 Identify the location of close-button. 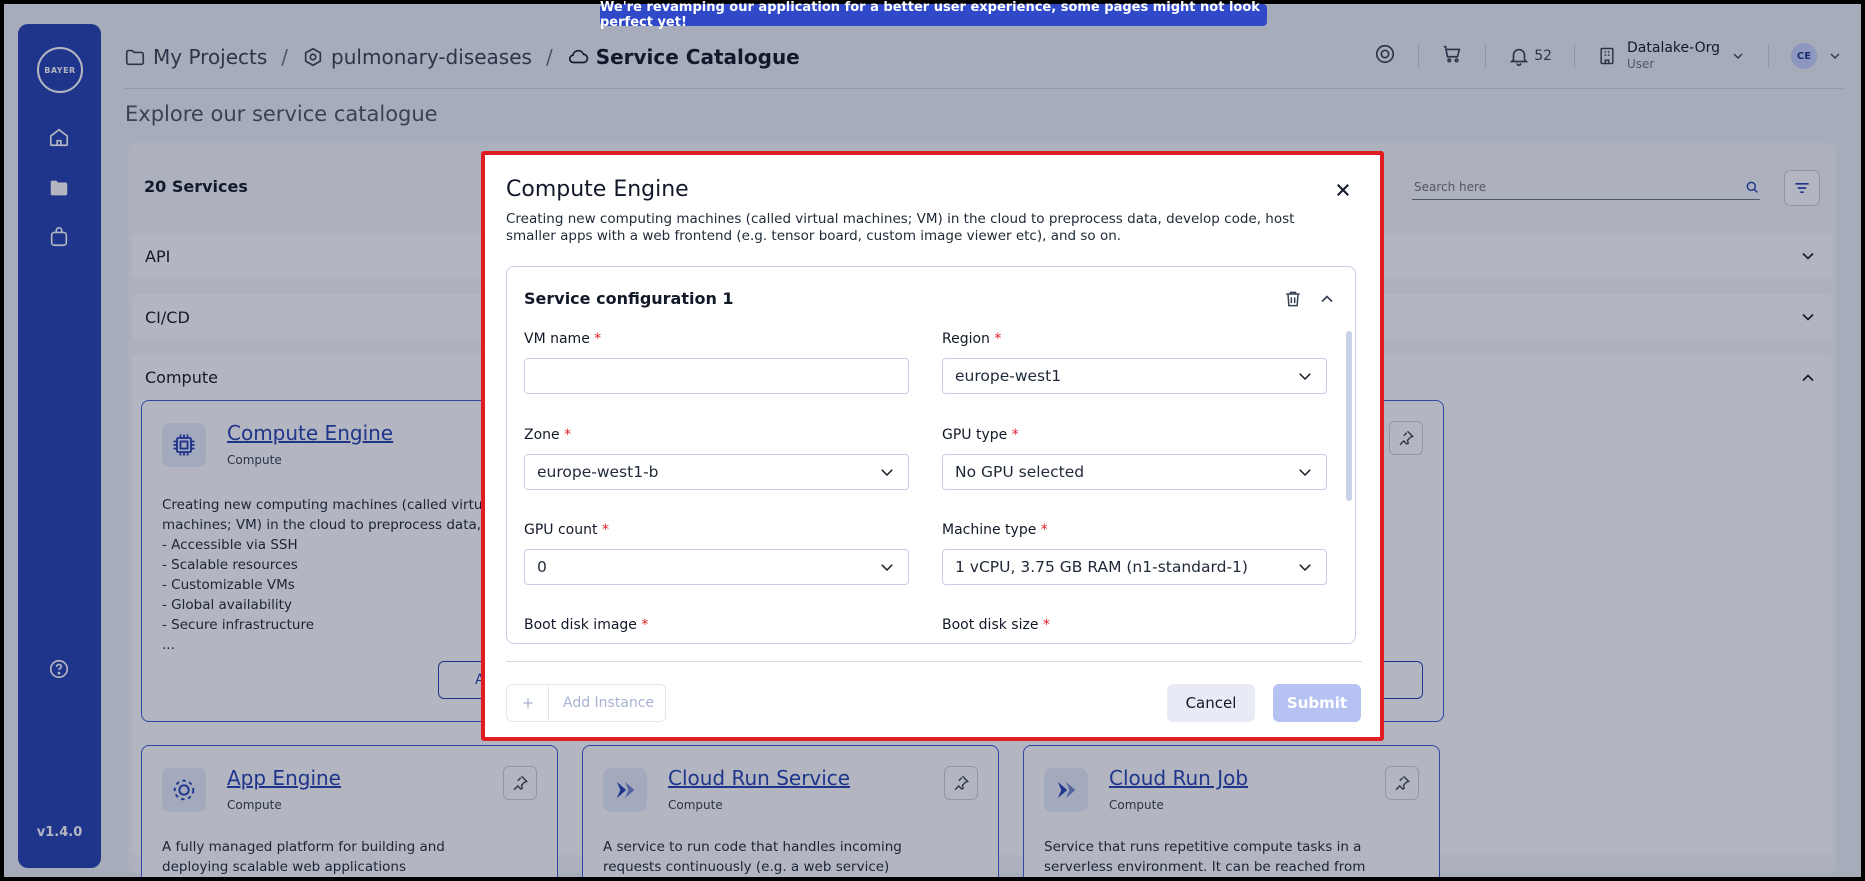
(1343, 190).